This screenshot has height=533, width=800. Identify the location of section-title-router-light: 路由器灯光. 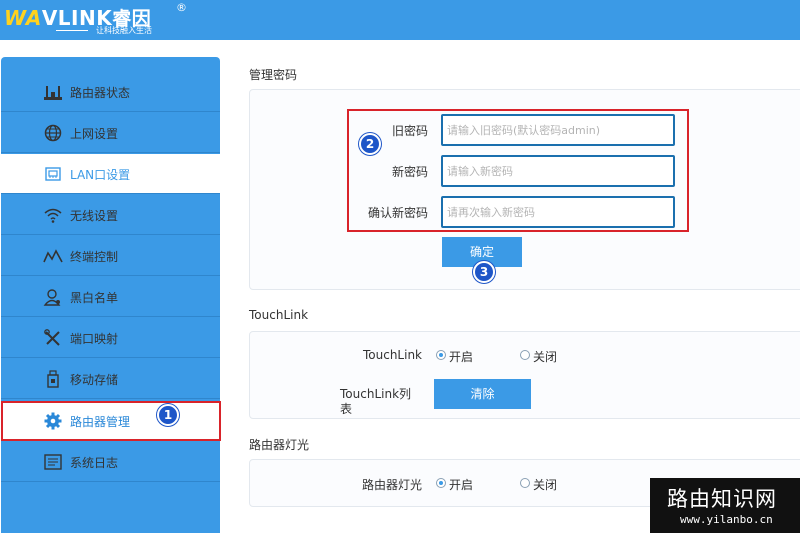
(279, 445).